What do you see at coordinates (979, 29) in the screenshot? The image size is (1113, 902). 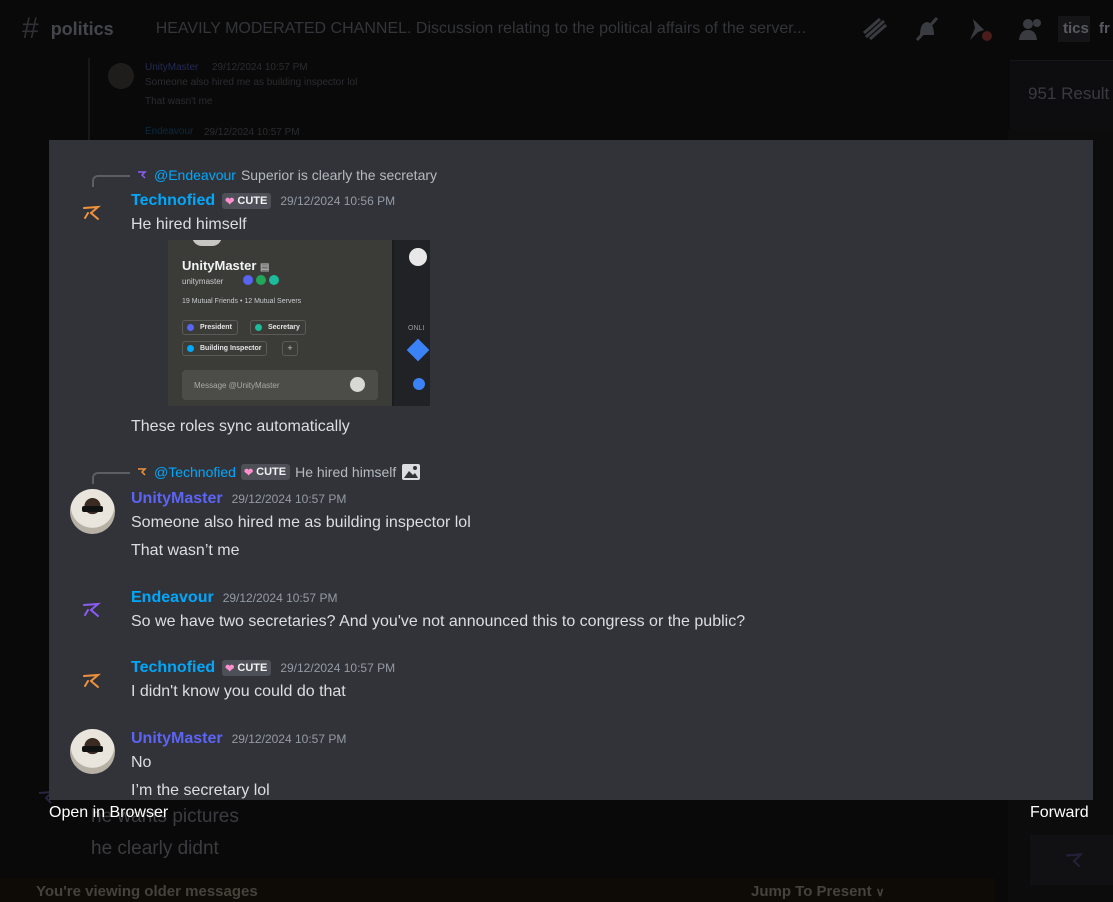 I see `pin-icon` at bounding box center [979, 29].